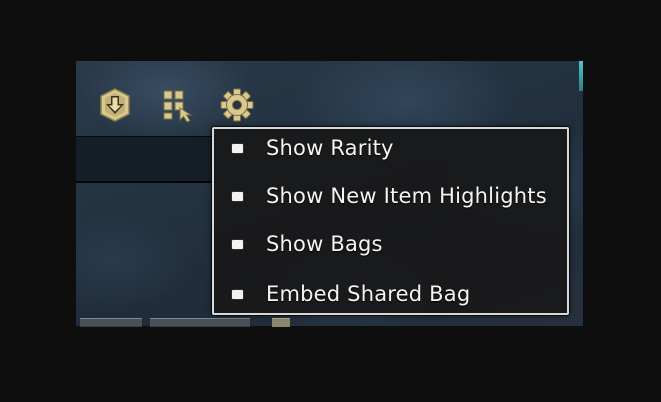 This screenshot has height=402, width=661. What do you see at coordinates (324, 244) in the screenshot?
I see `menu-item-label: Show Bags` at bounding box center [324, 244].